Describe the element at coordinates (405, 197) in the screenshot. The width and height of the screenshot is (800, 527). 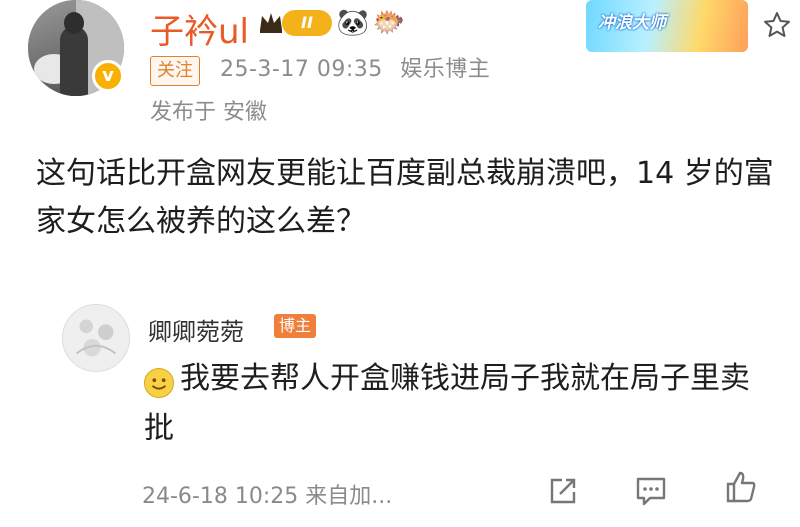
I see `post-text: 这句话比开盒网友更能让百度副总裁崩溃吧，14 岁的富家女怎么被养的这么差？` at that location.